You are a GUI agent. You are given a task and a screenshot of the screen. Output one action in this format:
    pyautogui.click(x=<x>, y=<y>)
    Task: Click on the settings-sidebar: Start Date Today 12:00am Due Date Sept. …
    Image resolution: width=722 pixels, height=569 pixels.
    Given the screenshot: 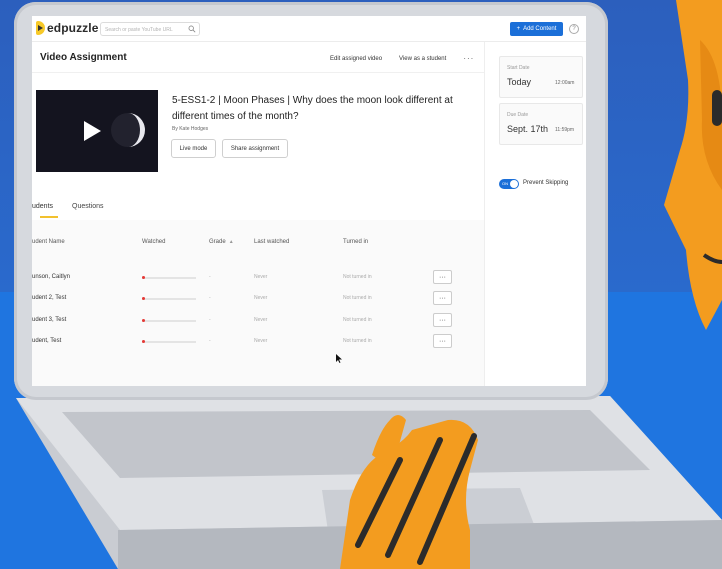 What is the action you would take?
    pyautogui.click(x=535, y=214)
    